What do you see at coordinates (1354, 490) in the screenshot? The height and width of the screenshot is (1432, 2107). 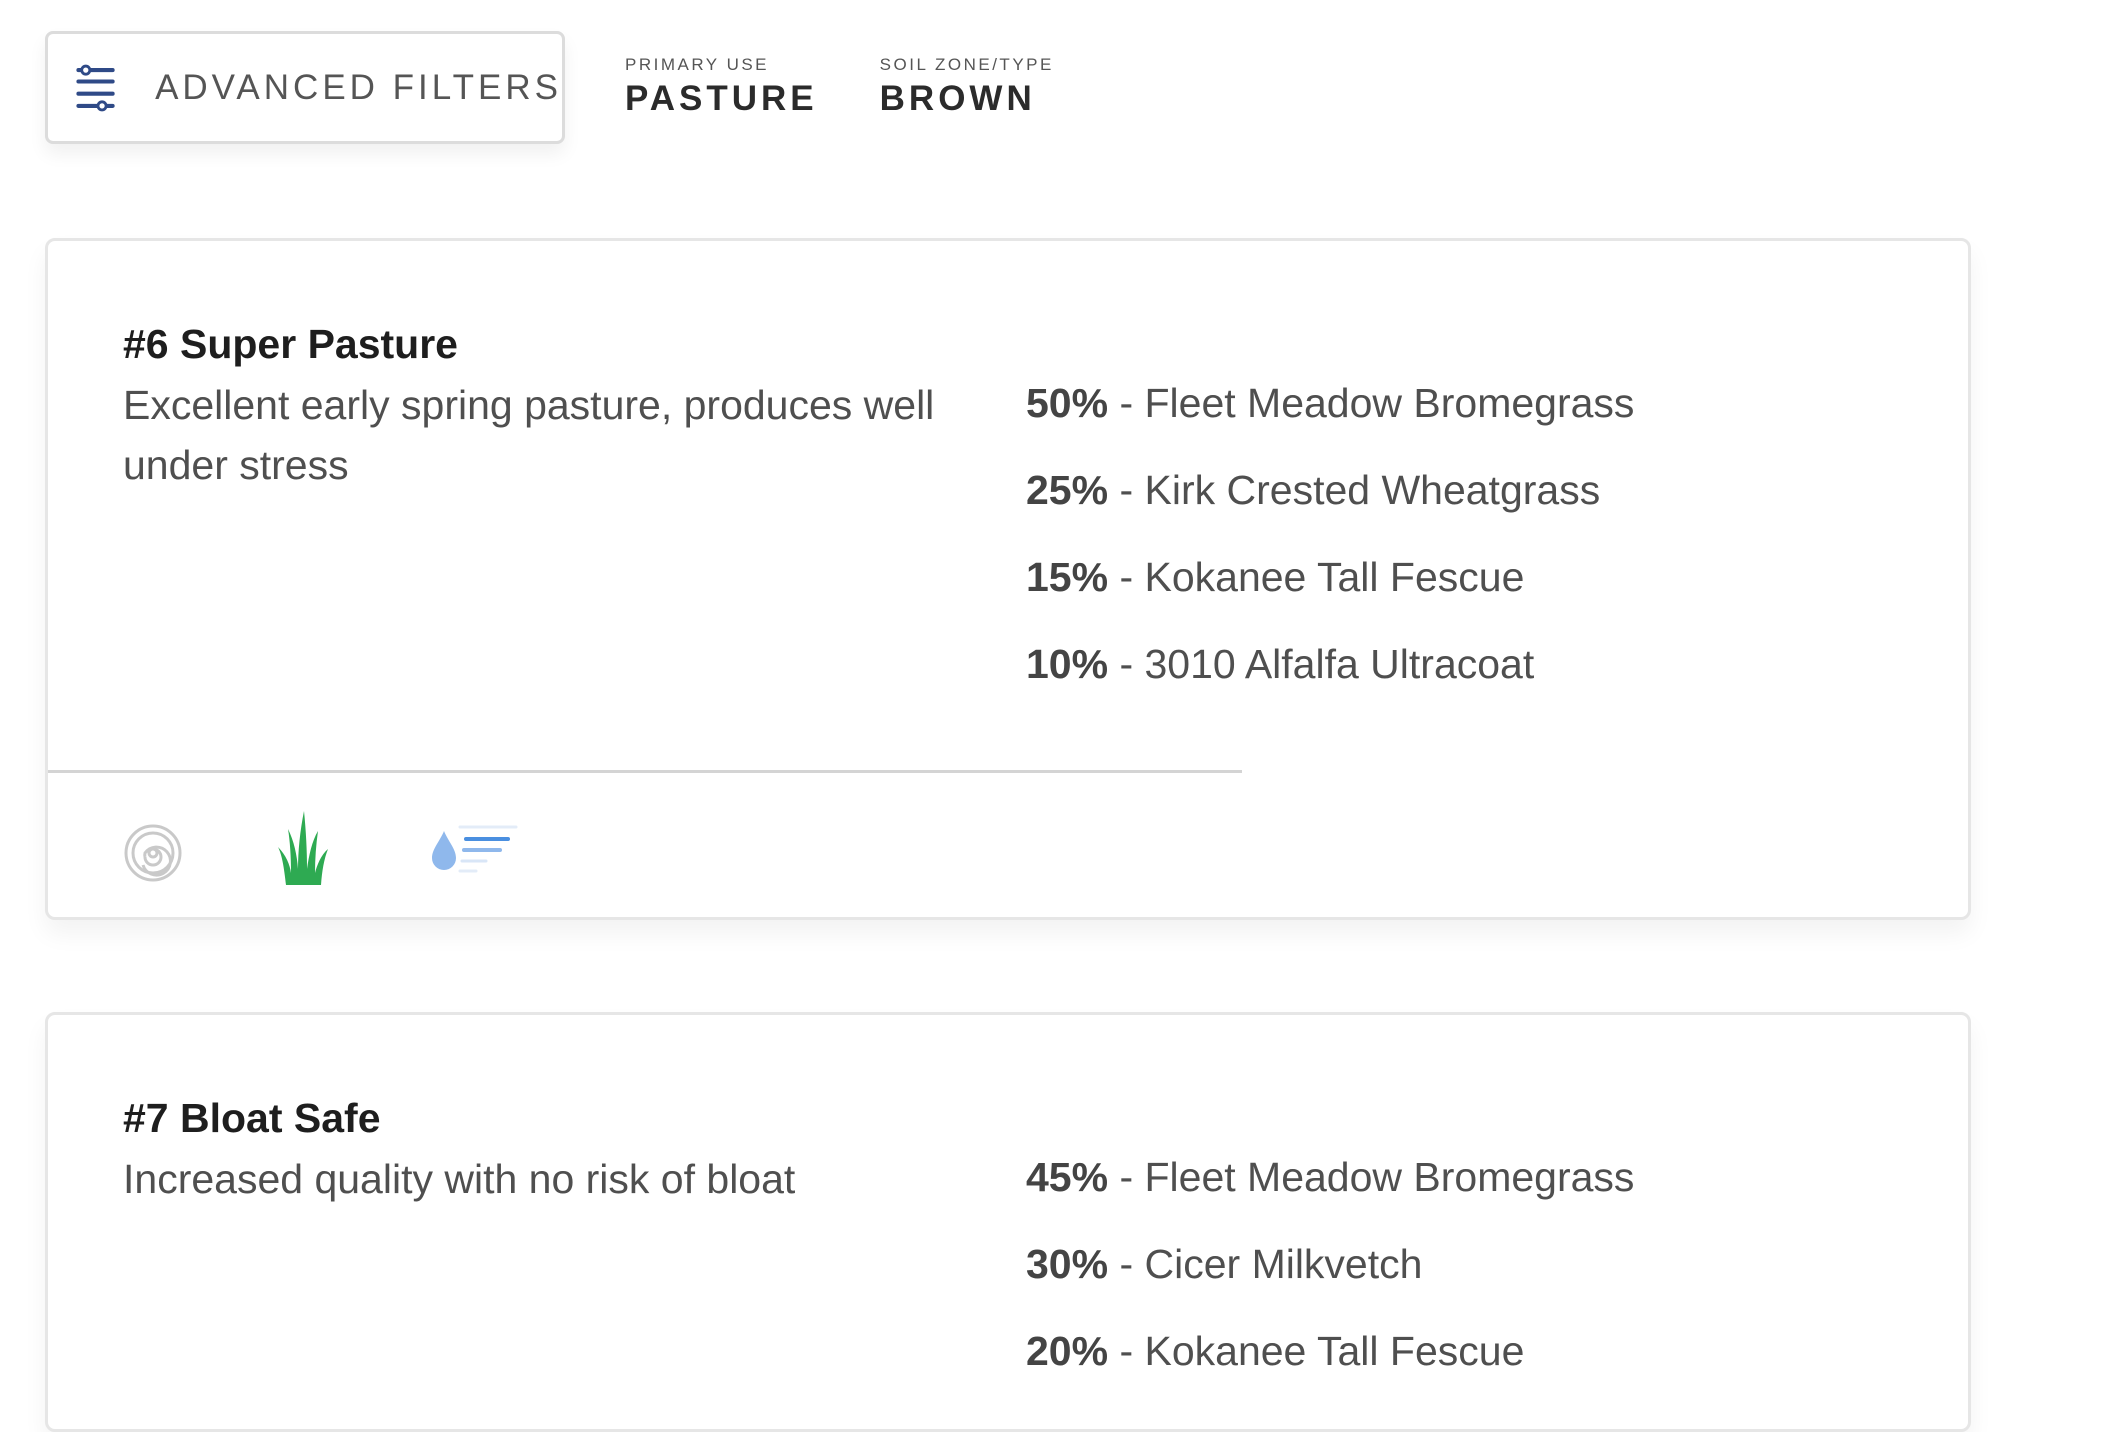 I see `mix-component-name: - Kirk Crested Wheatgrass` at bounding box center [1354, 490].